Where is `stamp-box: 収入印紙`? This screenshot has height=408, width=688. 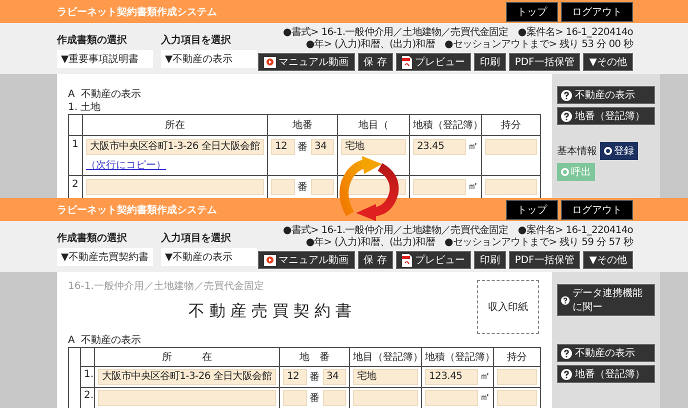
stamp-box: 収入印紙 is located at coordinates (508, 307).